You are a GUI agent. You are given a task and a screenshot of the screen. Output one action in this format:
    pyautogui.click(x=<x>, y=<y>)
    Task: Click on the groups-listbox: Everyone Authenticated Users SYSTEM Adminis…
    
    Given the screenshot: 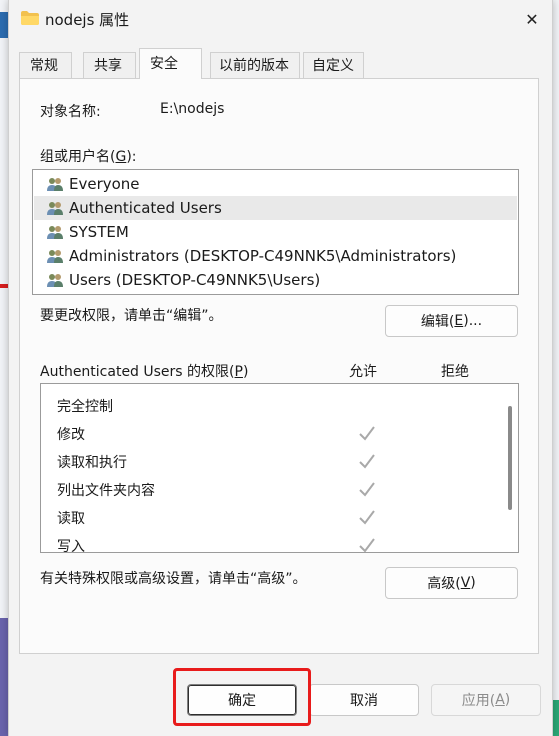 What is the action you would take?
    pyautogui.click(x=275, y=232)
    